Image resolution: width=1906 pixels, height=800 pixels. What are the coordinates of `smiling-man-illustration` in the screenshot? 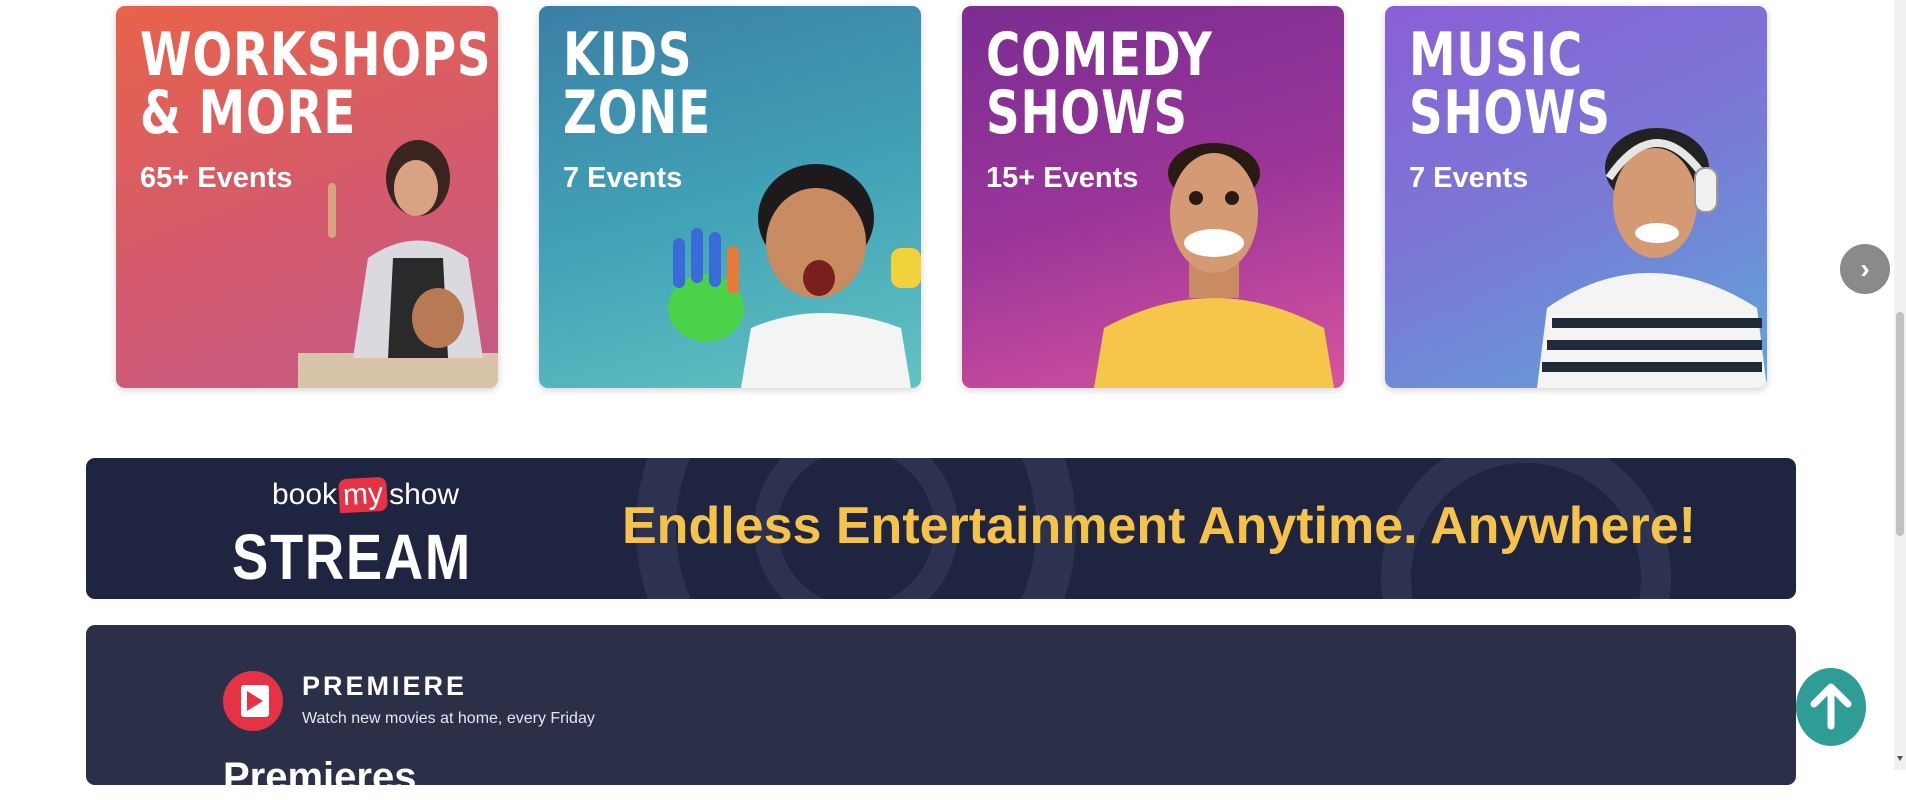 It's located at (1214, 265).